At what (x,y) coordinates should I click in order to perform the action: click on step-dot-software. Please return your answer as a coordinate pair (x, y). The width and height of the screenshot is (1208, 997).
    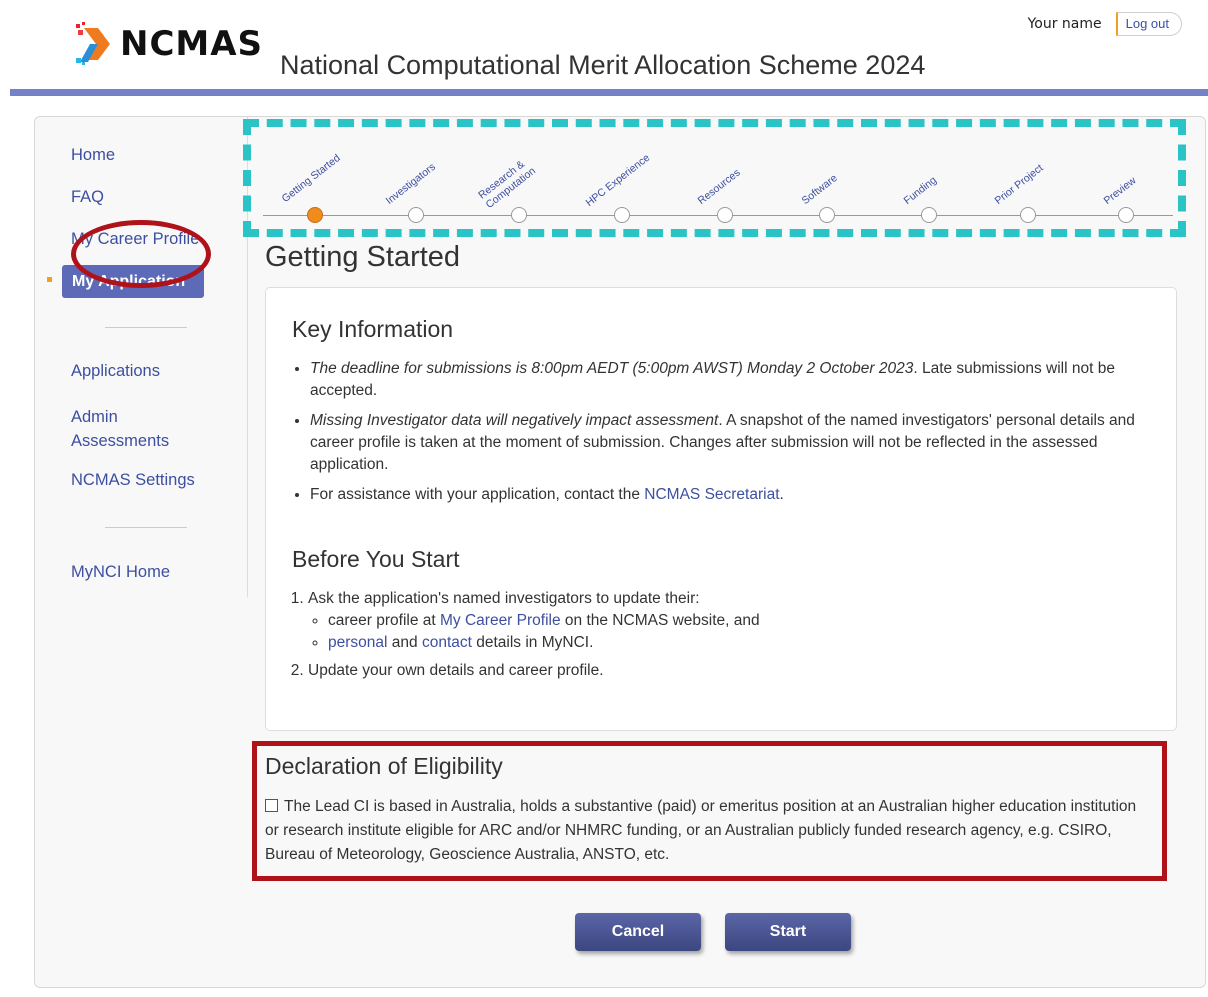
    Looking at the image, I should click on (827, 215).